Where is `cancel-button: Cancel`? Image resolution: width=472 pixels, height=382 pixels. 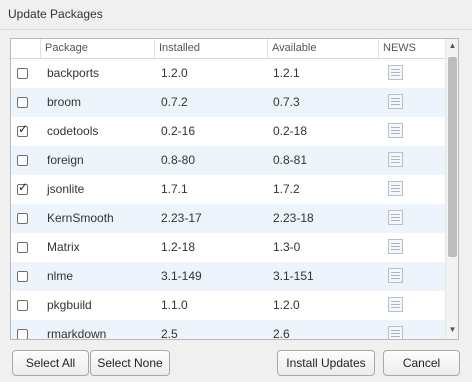 cancel-button: Cancel is located at coordinates (421, 363).